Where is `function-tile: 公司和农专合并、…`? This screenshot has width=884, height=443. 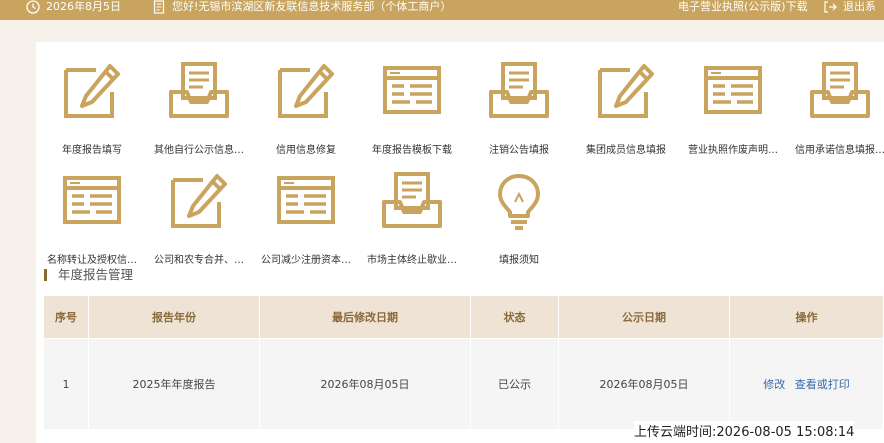 function-tile: 公司和农专合并、… is located at coordinates (199, 219).